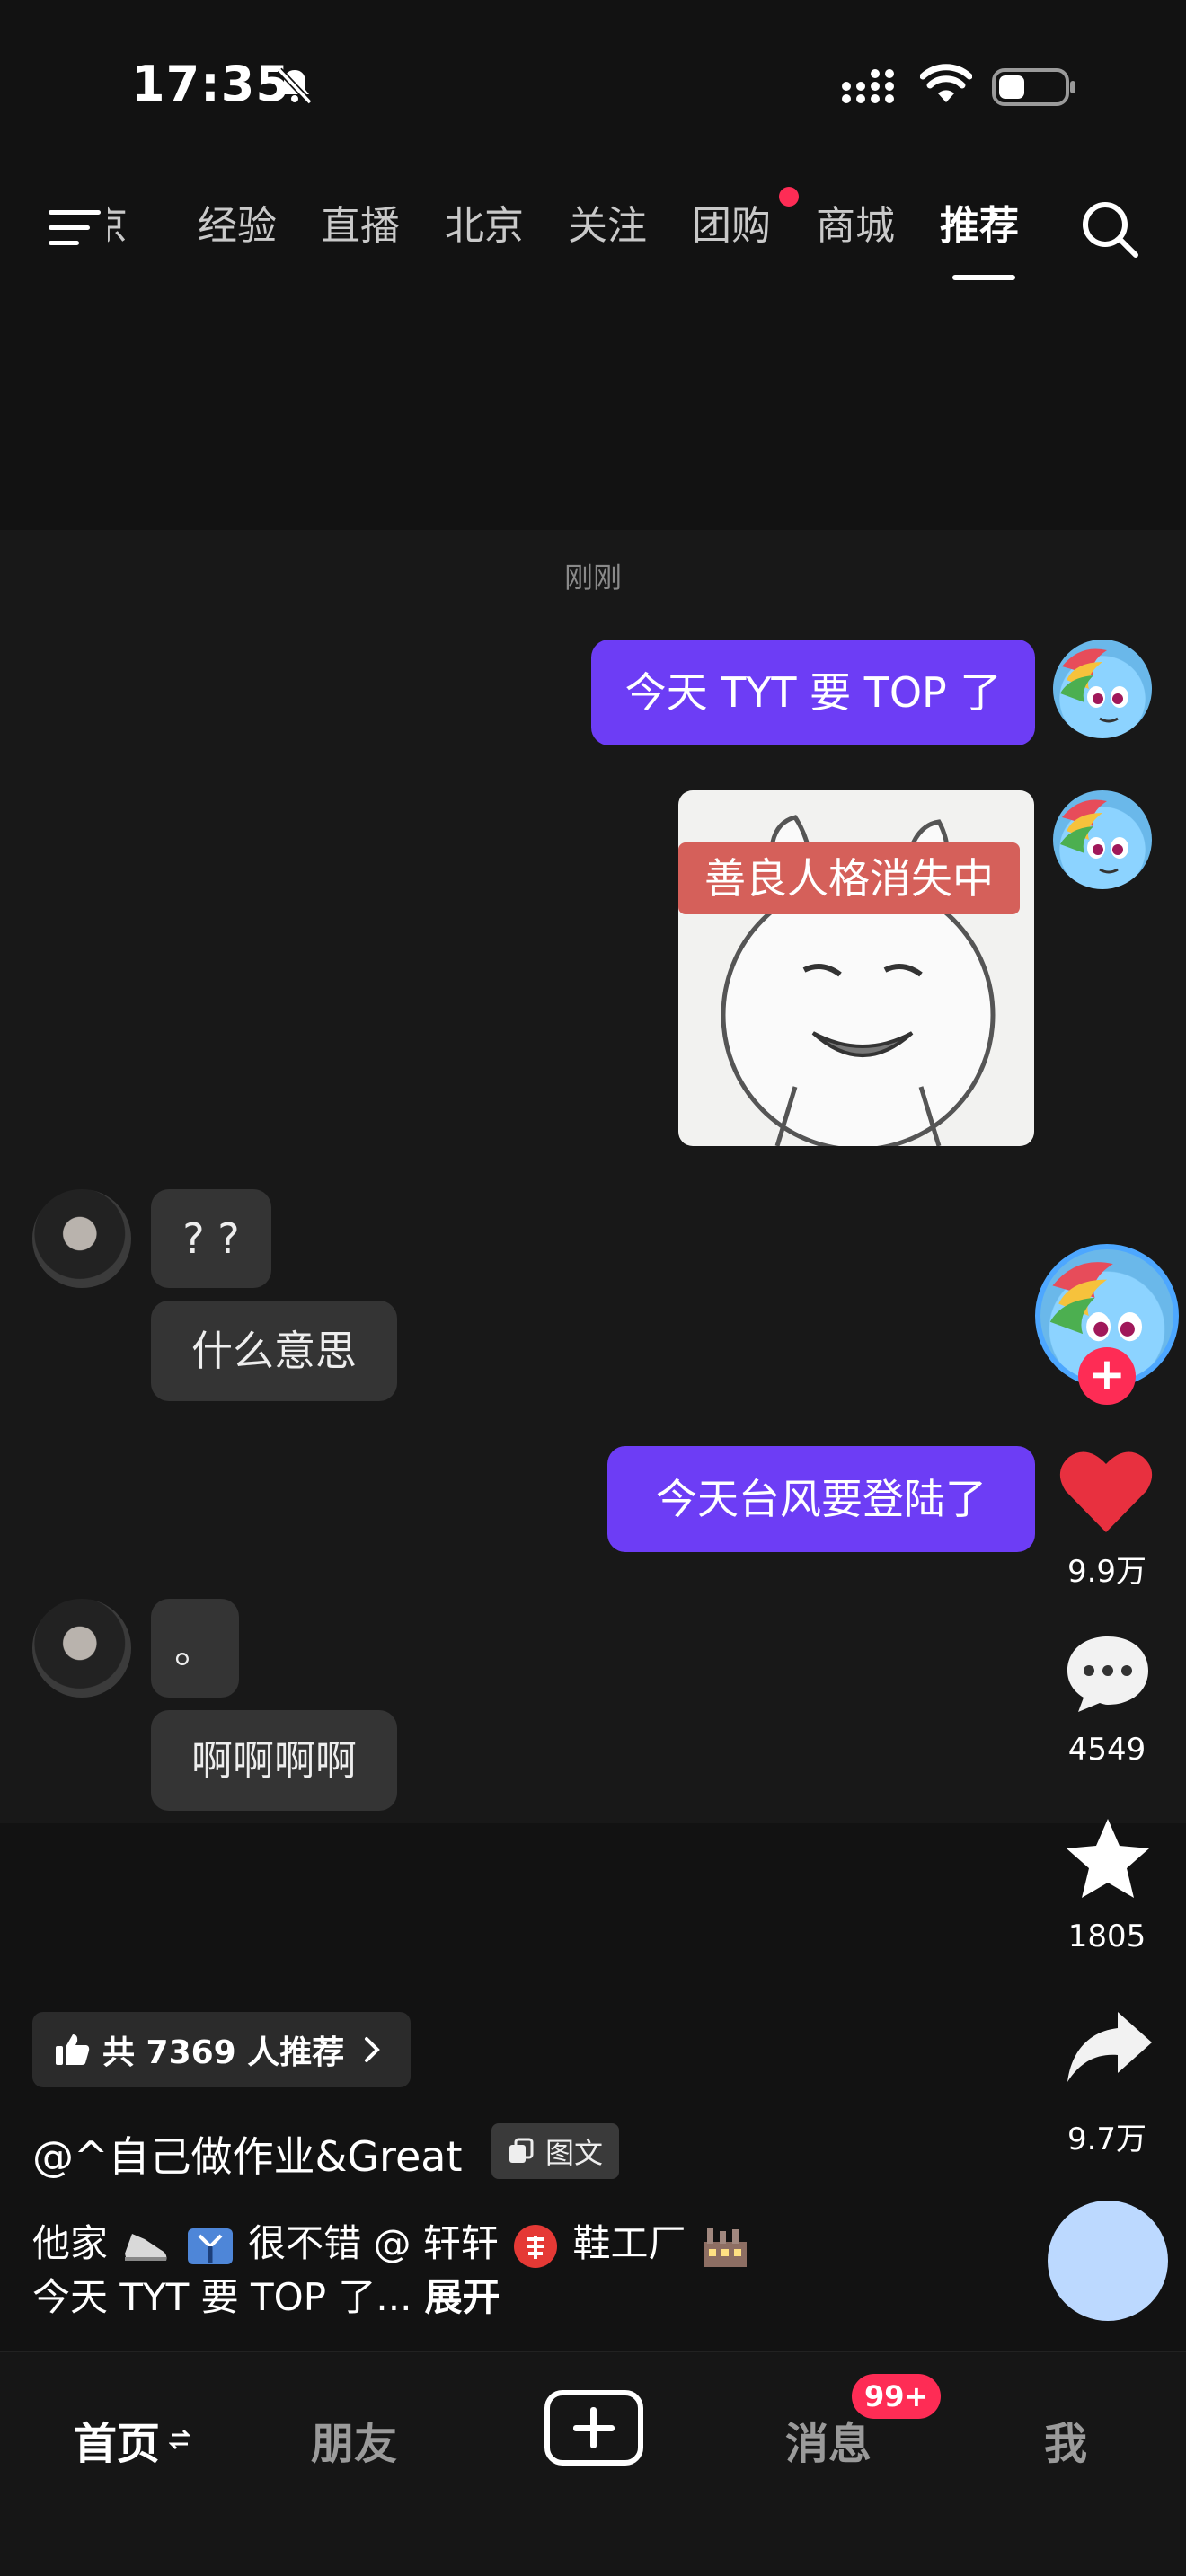 The width and height of the screenshot is (1186, 2576). I want to click on like-count: 9.9万, so click(1107, 1572).